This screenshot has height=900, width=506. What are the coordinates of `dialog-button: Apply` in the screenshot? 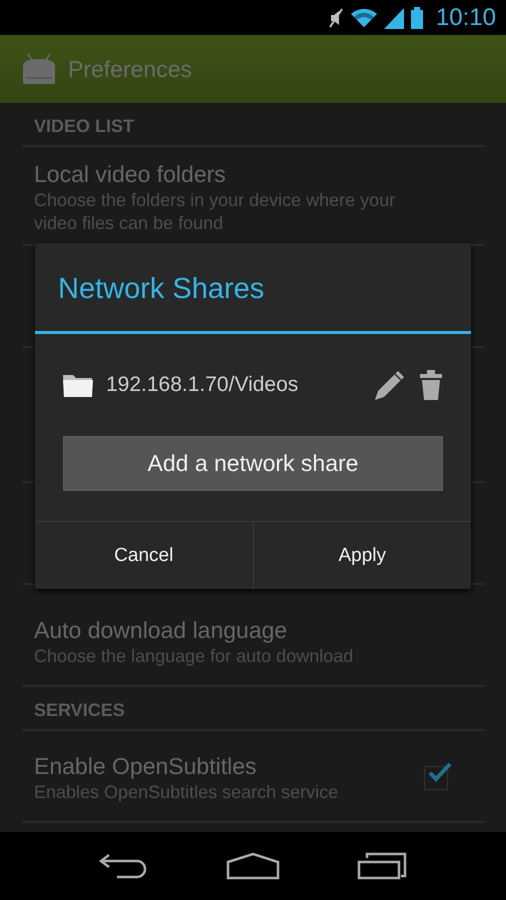 It's located at (361, 555).